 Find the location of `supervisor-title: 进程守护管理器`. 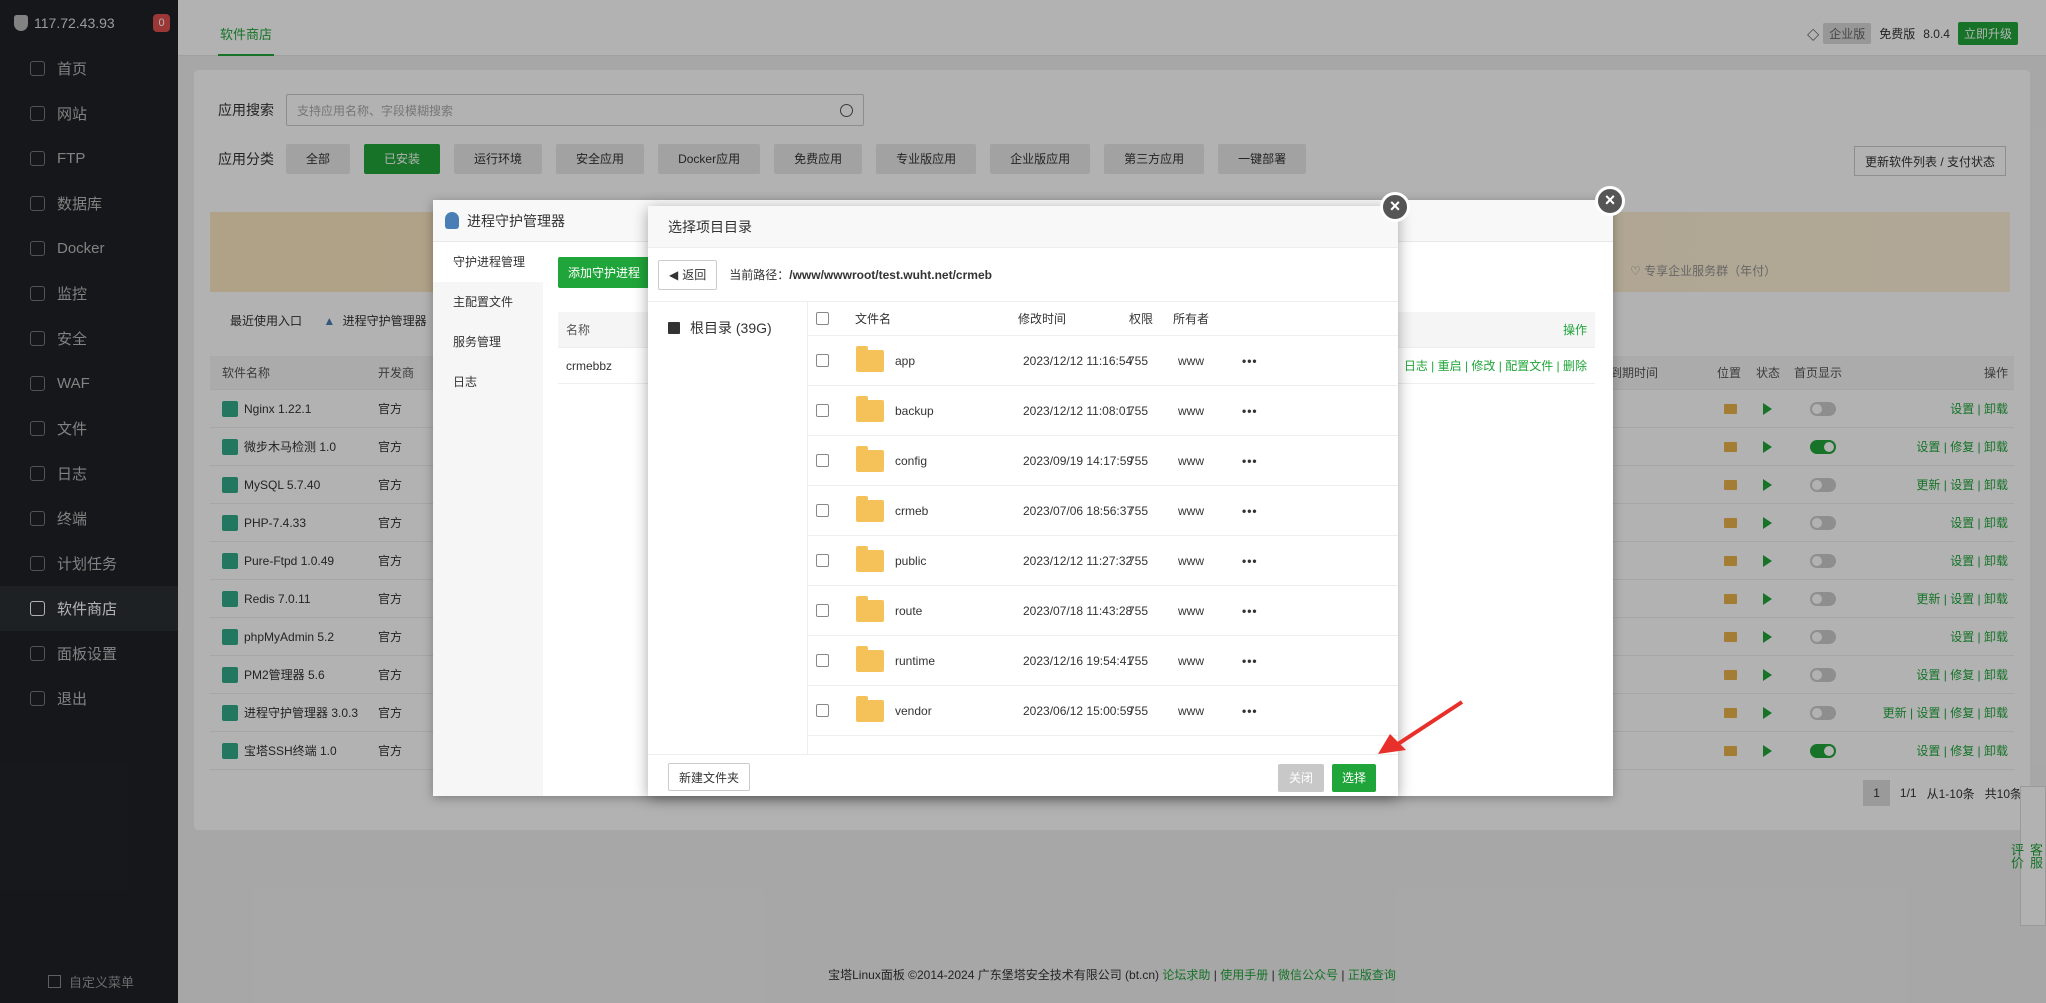

supervisor-title: 进程守护管理器 is located at coordinates (516, 220).